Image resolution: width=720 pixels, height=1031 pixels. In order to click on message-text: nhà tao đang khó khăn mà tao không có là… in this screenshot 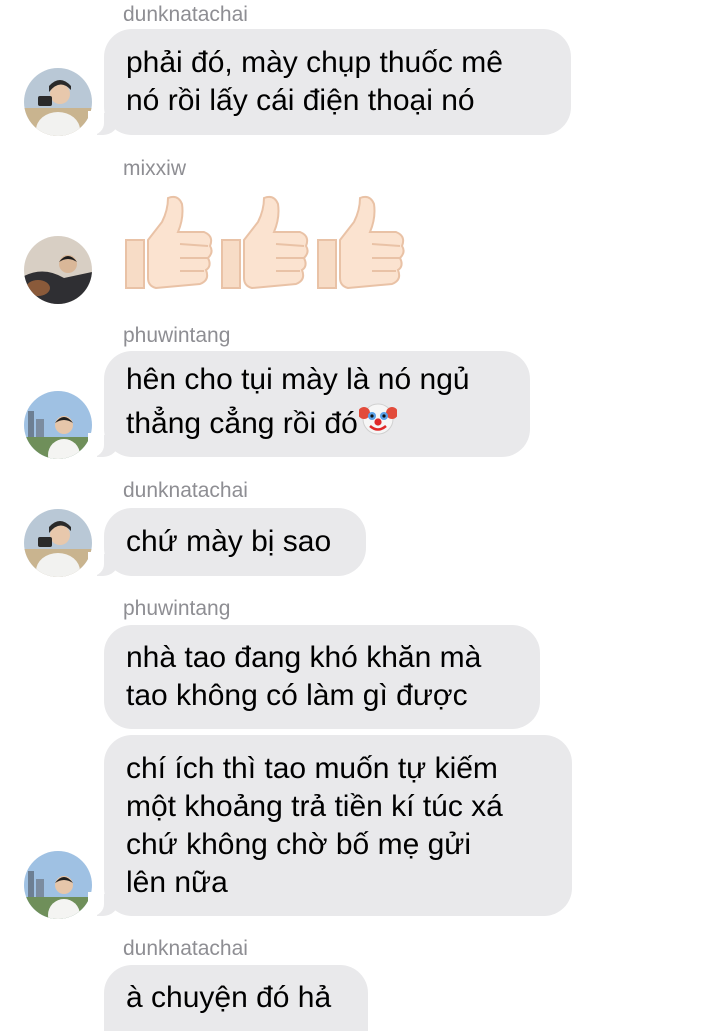, I will do `click(304, 676)`.